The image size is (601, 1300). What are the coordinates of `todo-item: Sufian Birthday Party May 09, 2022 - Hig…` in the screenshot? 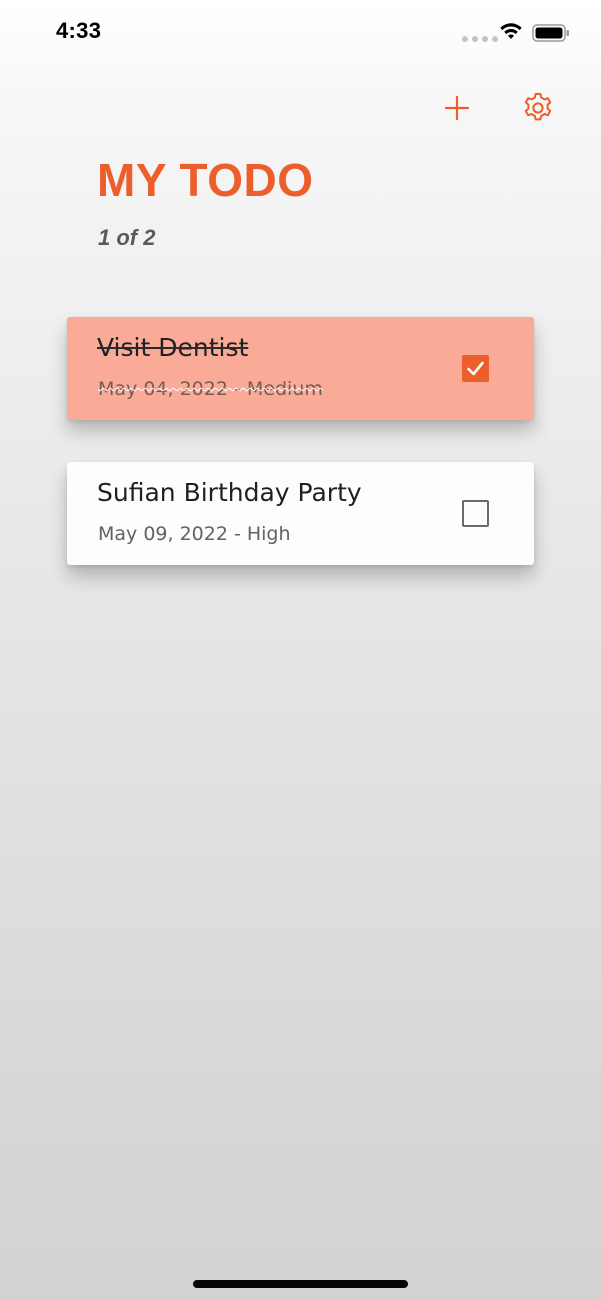 It's located at (300, 513).